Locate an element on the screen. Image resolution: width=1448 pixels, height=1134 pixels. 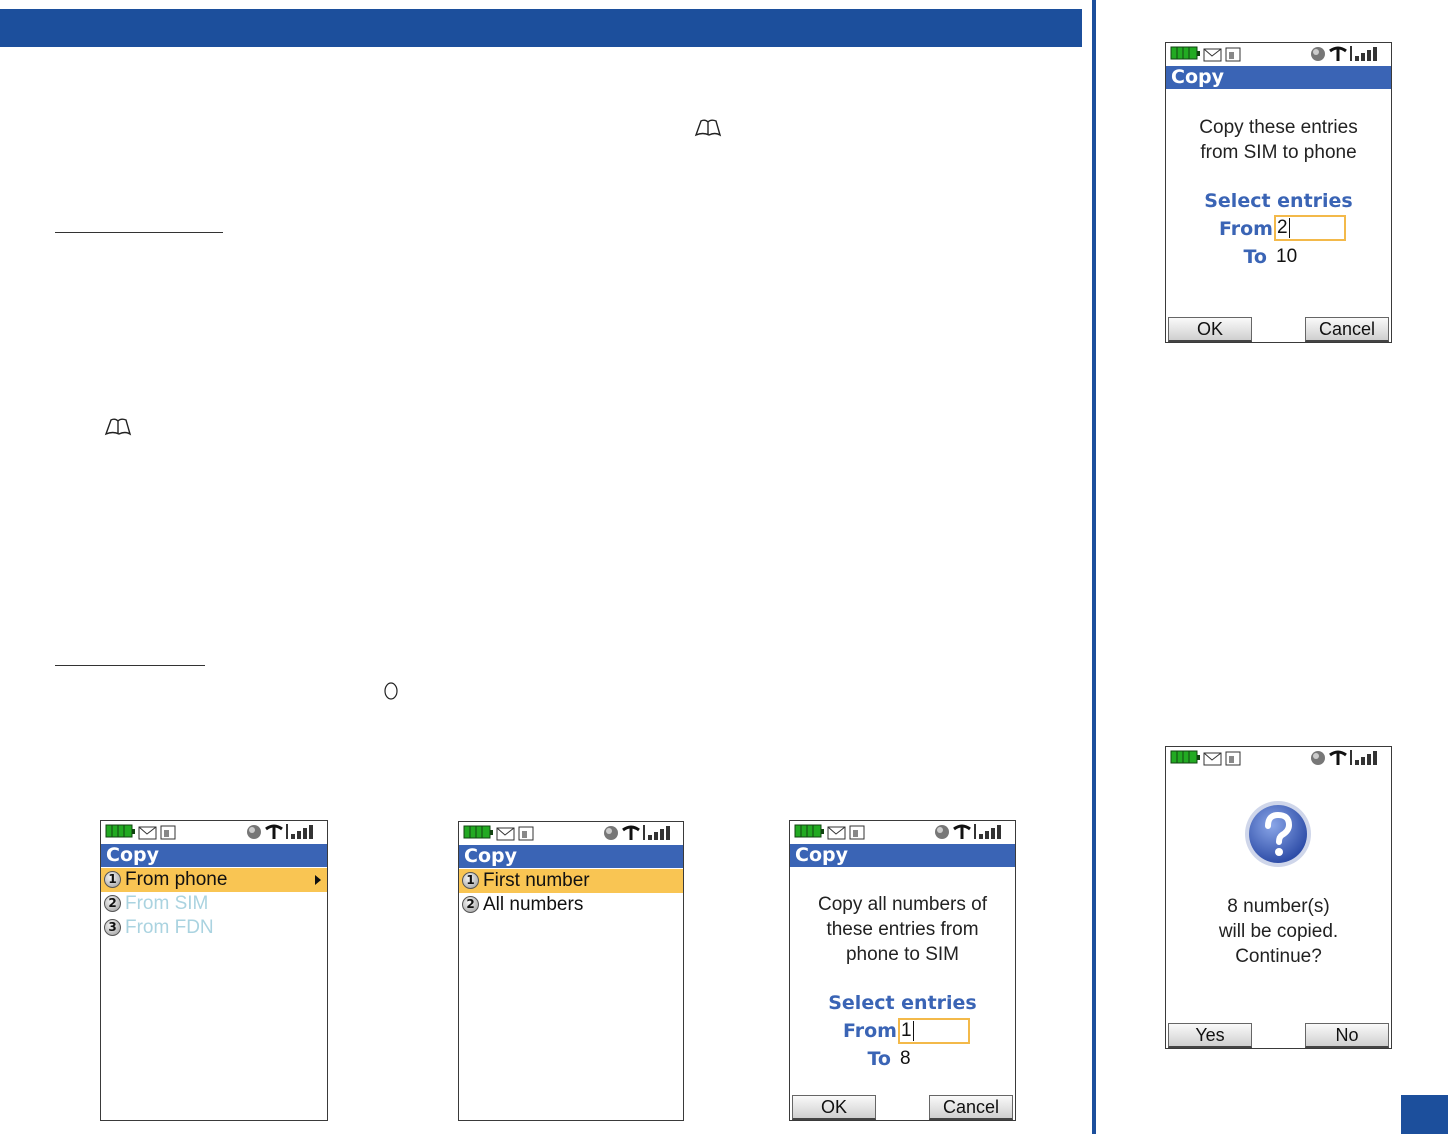
menu-item-from-phone: 1 From phone is located at coordinates (214, 880).